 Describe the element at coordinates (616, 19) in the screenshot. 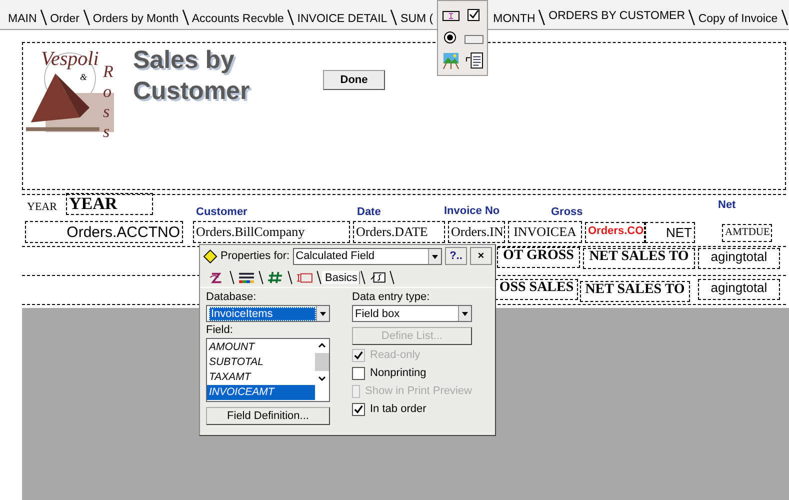

I see `layout-tab: ORDERS BY CUSTOMER` at that location.